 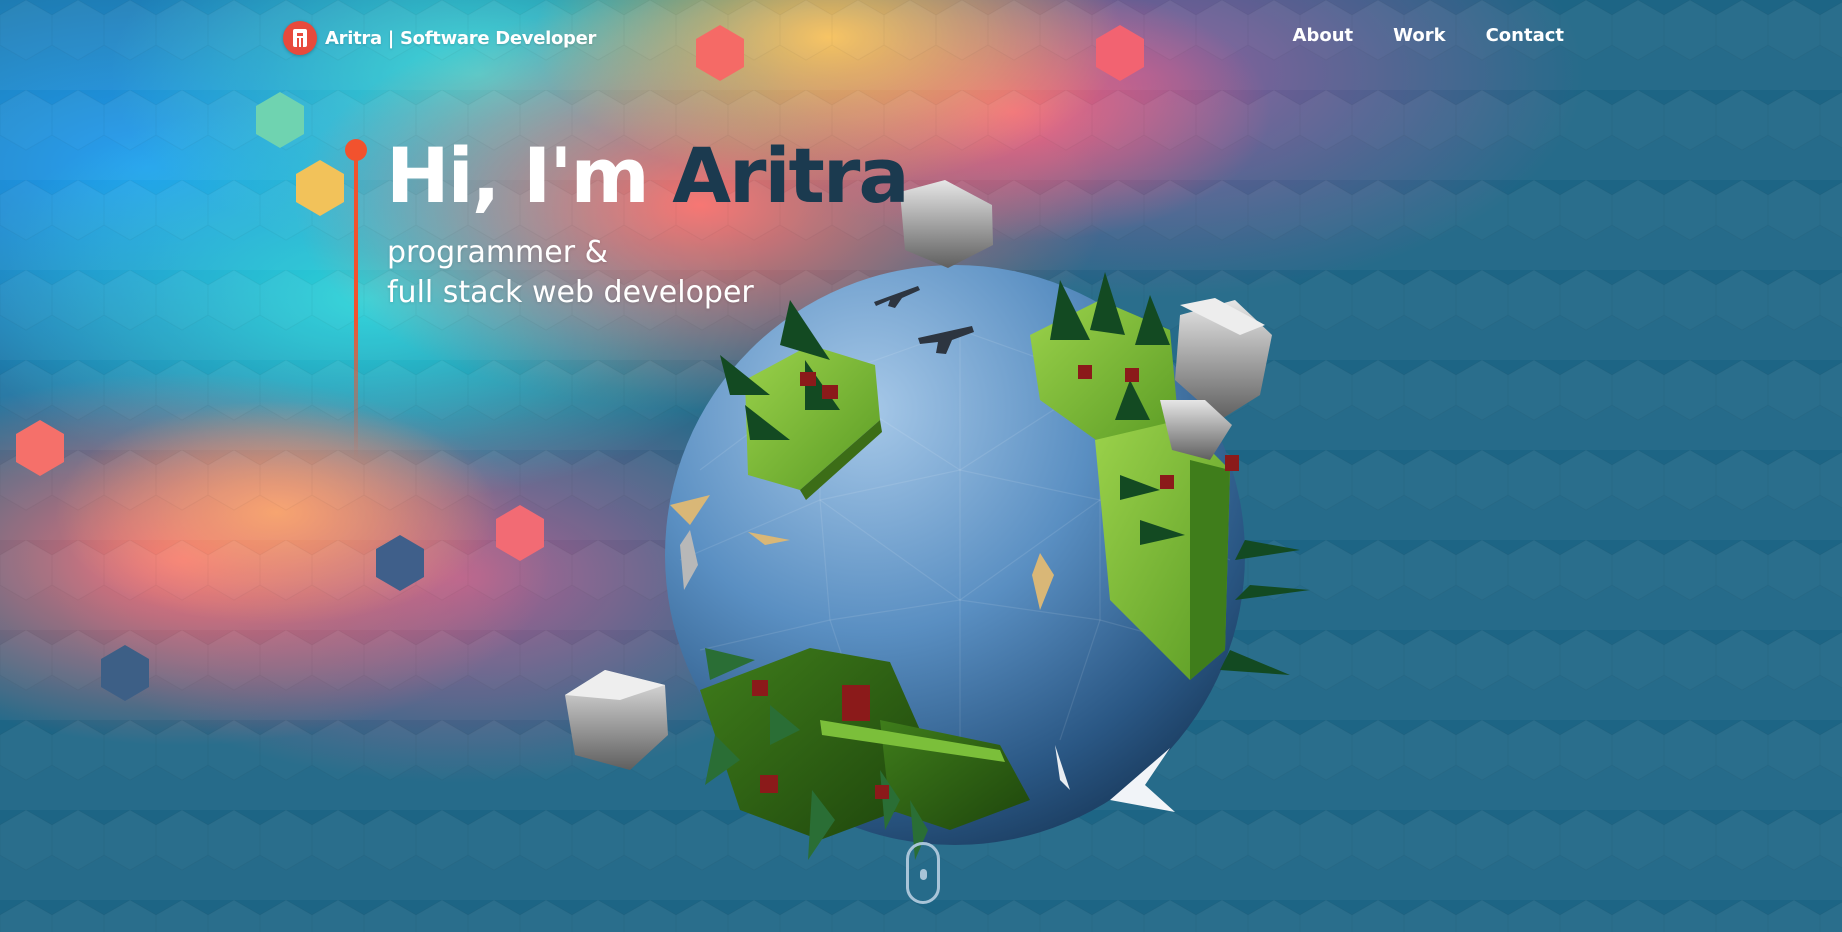 I want to click on hero-subtitle-line1: programmer &, so click(x=498, y=252).